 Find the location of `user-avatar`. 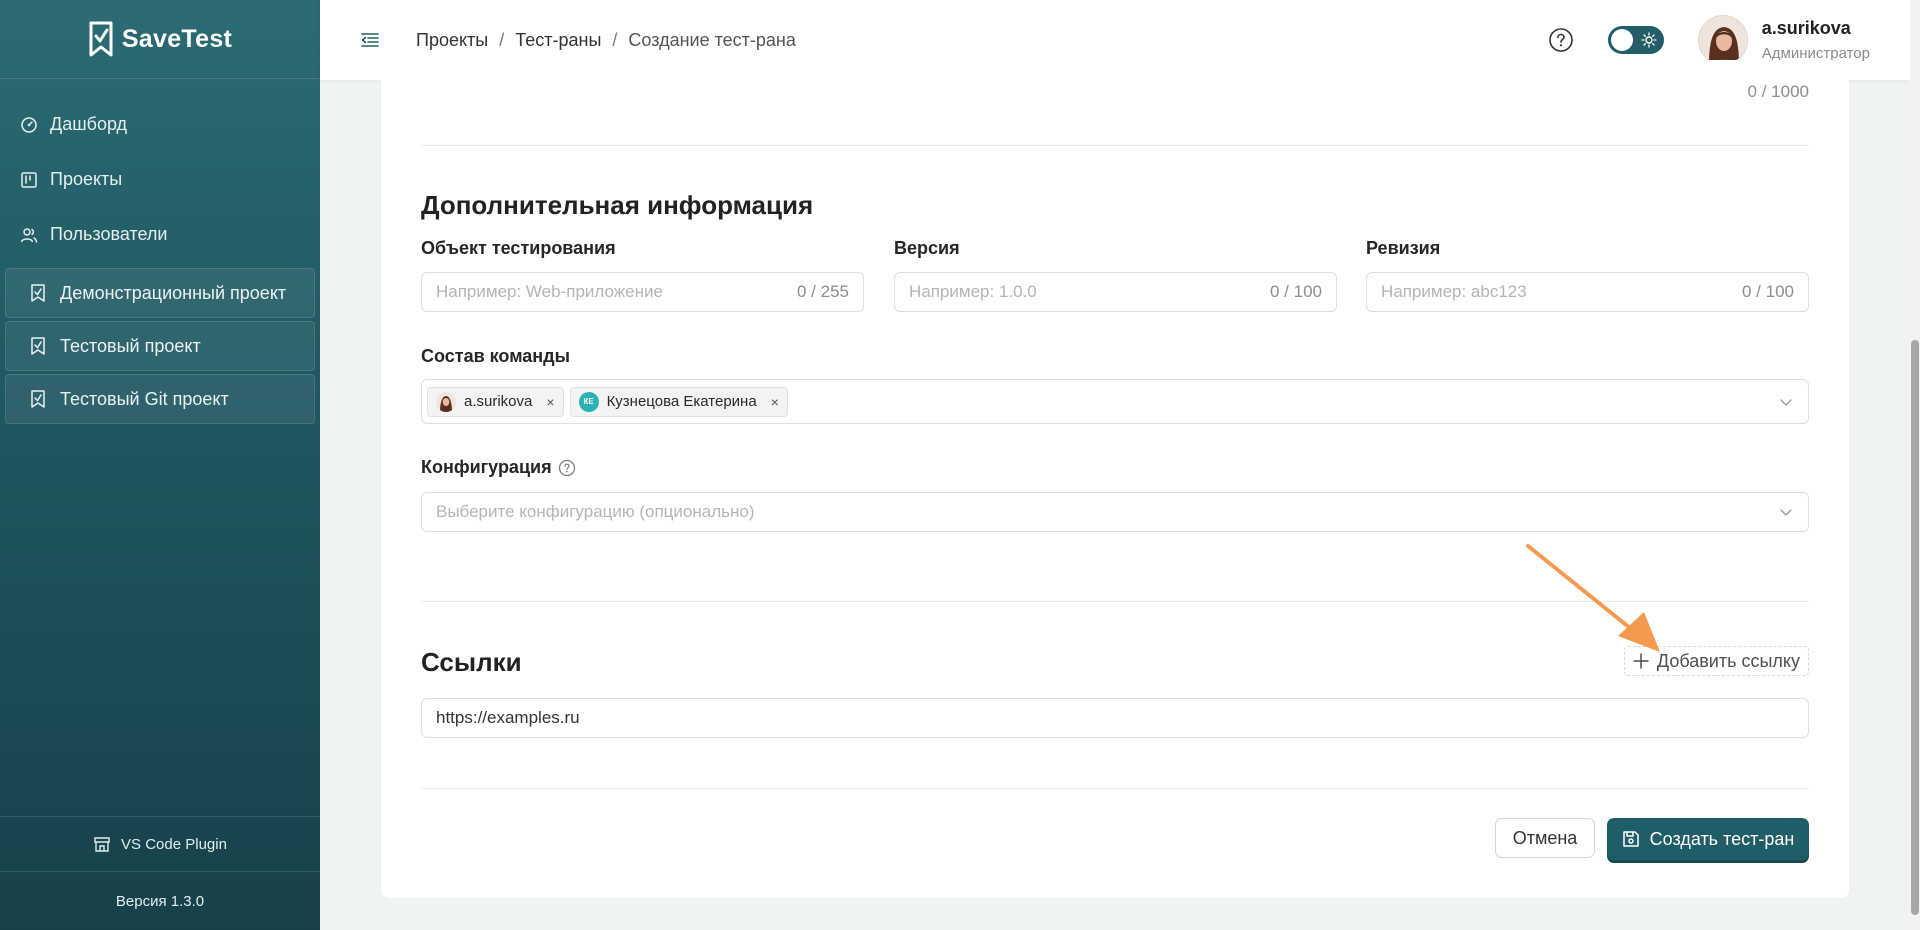

user-avatar is located at coordinates (1722, 40).